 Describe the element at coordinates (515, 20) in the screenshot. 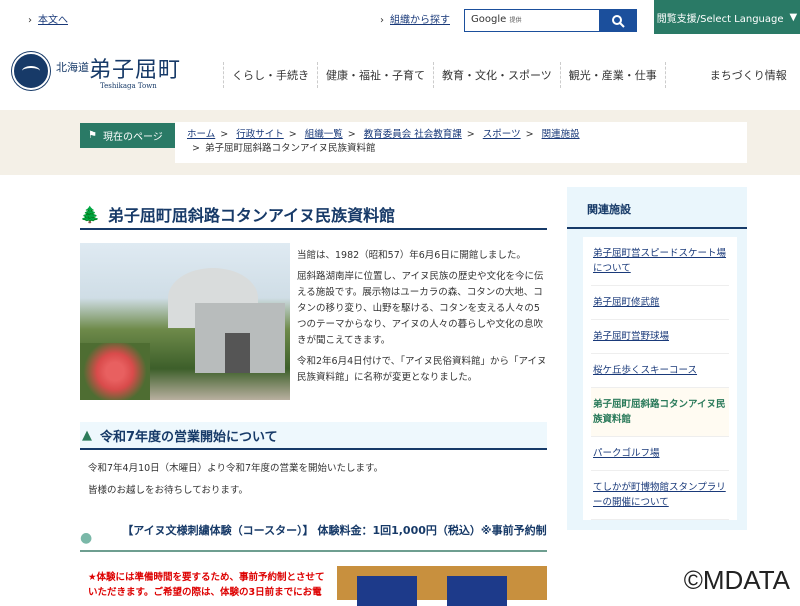

I see `provided-label: 提供` at that location.